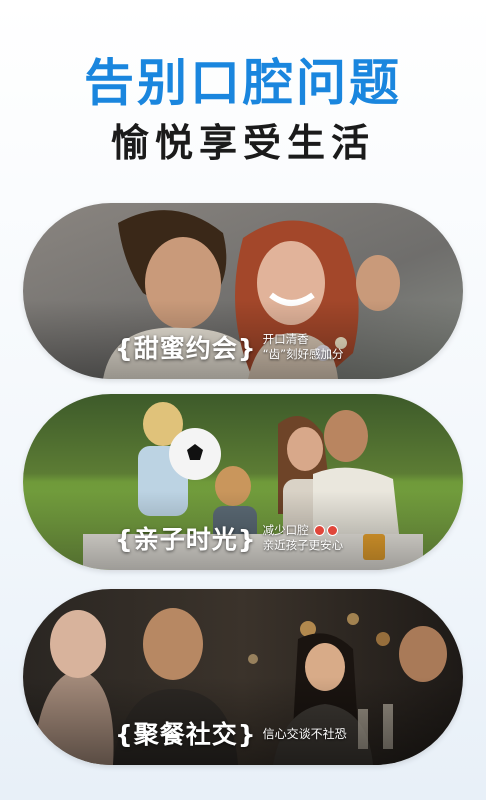 The height and width of the screenshot is (800, 486). I want to click on headline: 告别口腔问题, so click(243, 83).